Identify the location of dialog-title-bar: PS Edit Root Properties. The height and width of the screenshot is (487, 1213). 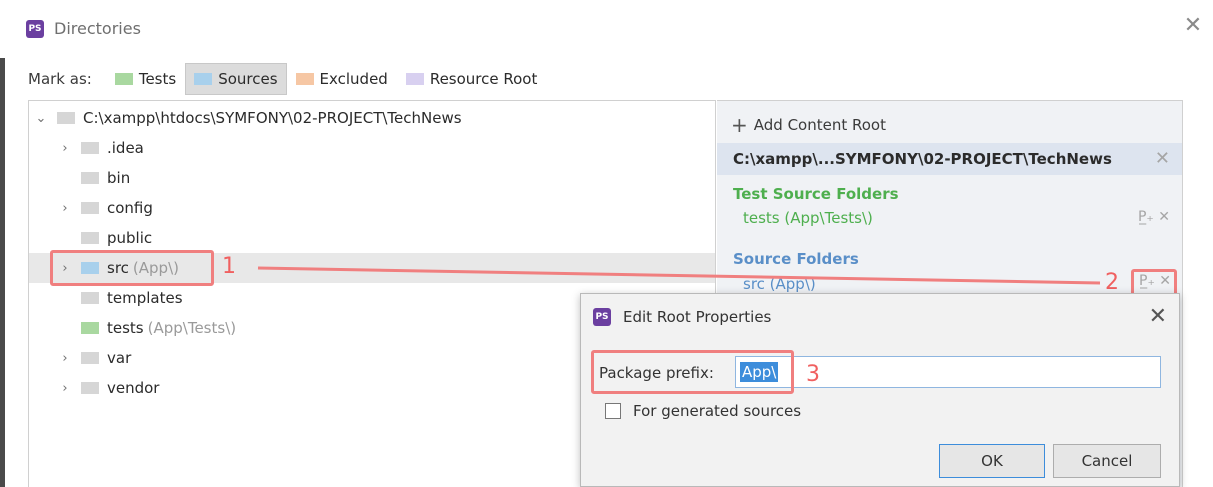
(682, 317).